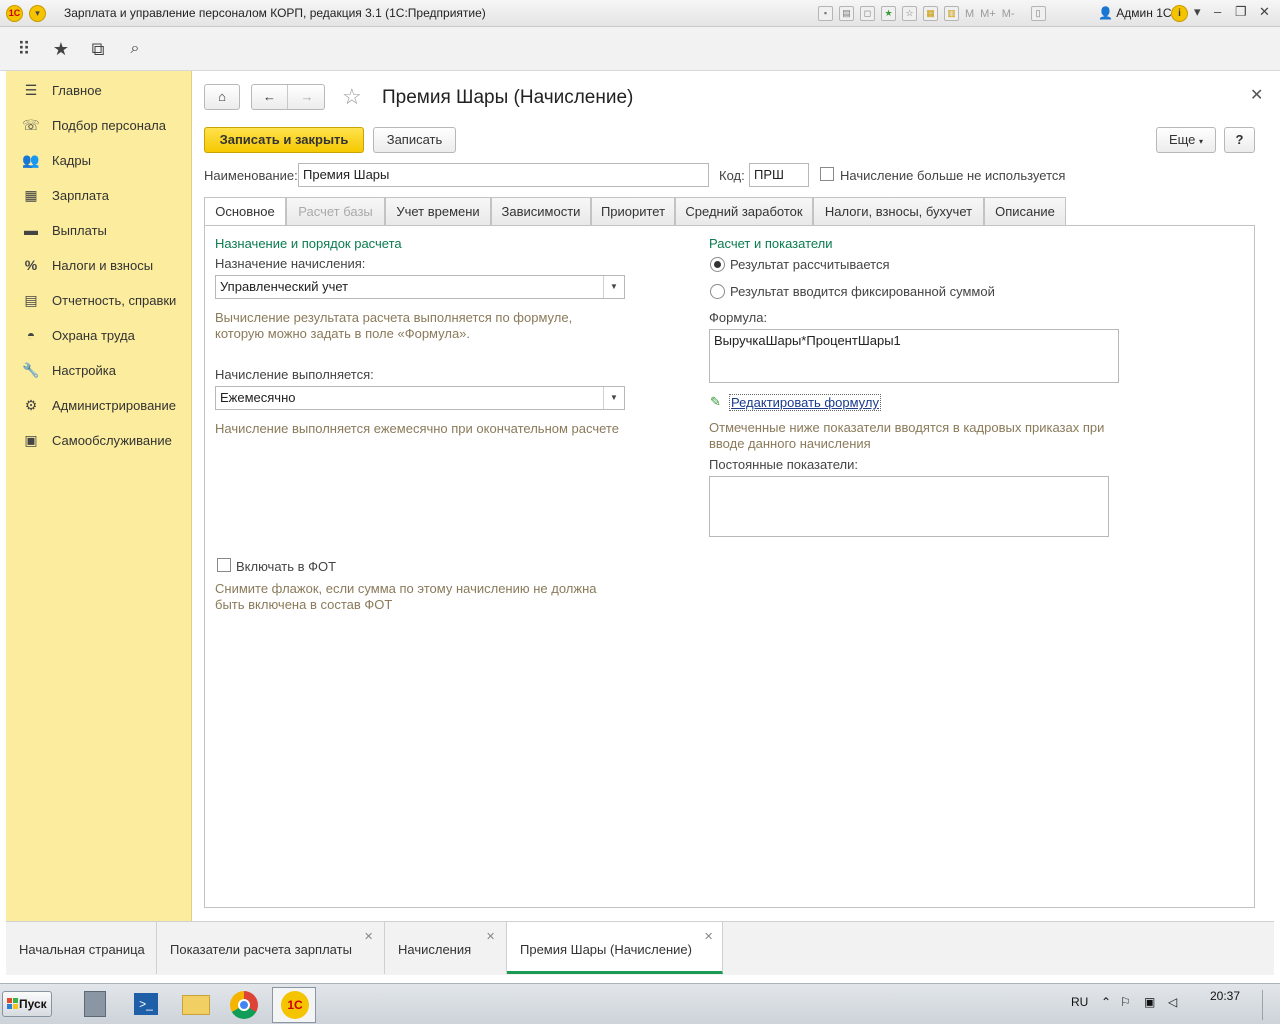 The image size is (1280, 1024). What do you see at coordinates (541, 211) in the screenshot?
I see `tab-dependencies: Зависимости` at bounding box center [541, 211].